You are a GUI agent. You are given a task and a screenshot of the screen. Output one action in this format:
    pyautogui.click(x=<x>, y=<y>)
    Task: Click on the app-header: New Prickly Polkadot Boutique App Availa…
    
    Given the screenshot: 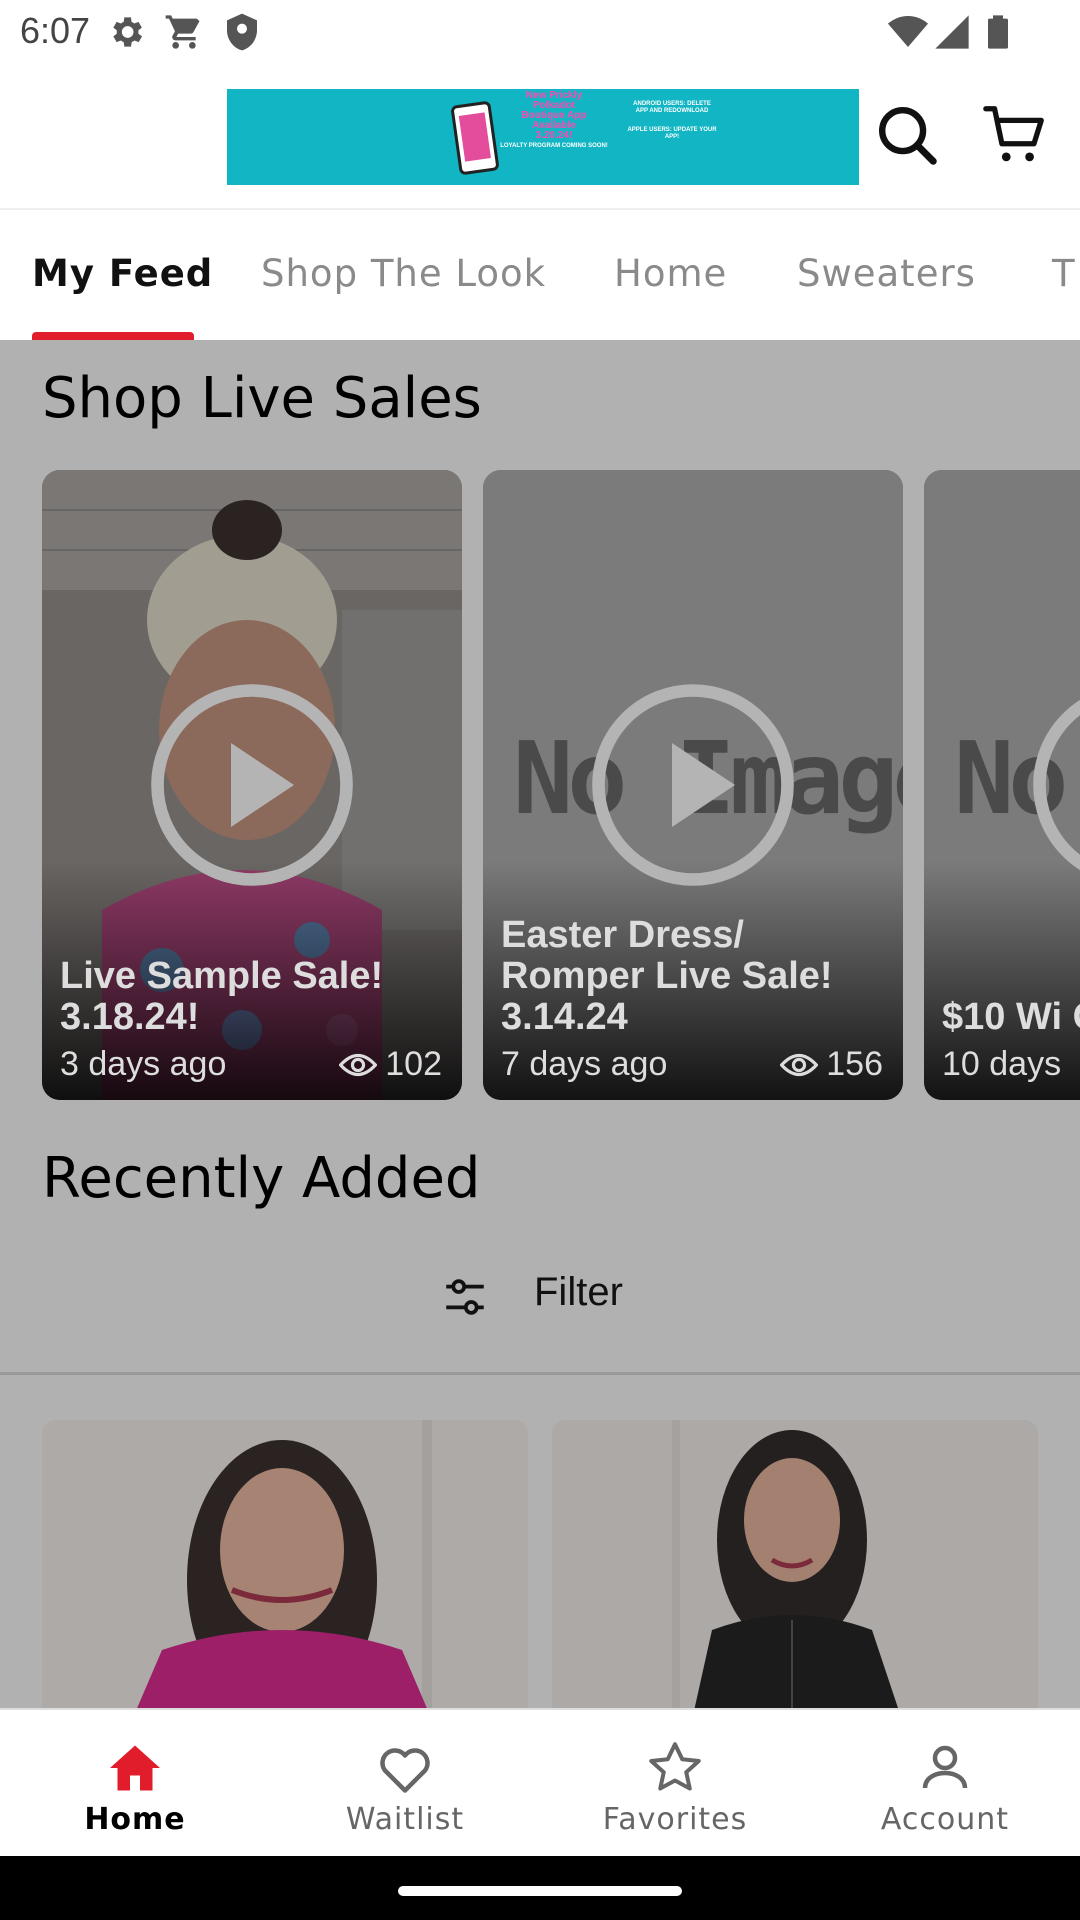 What is the action you would take?
    pyautogui.click(x=540, y=136)
    